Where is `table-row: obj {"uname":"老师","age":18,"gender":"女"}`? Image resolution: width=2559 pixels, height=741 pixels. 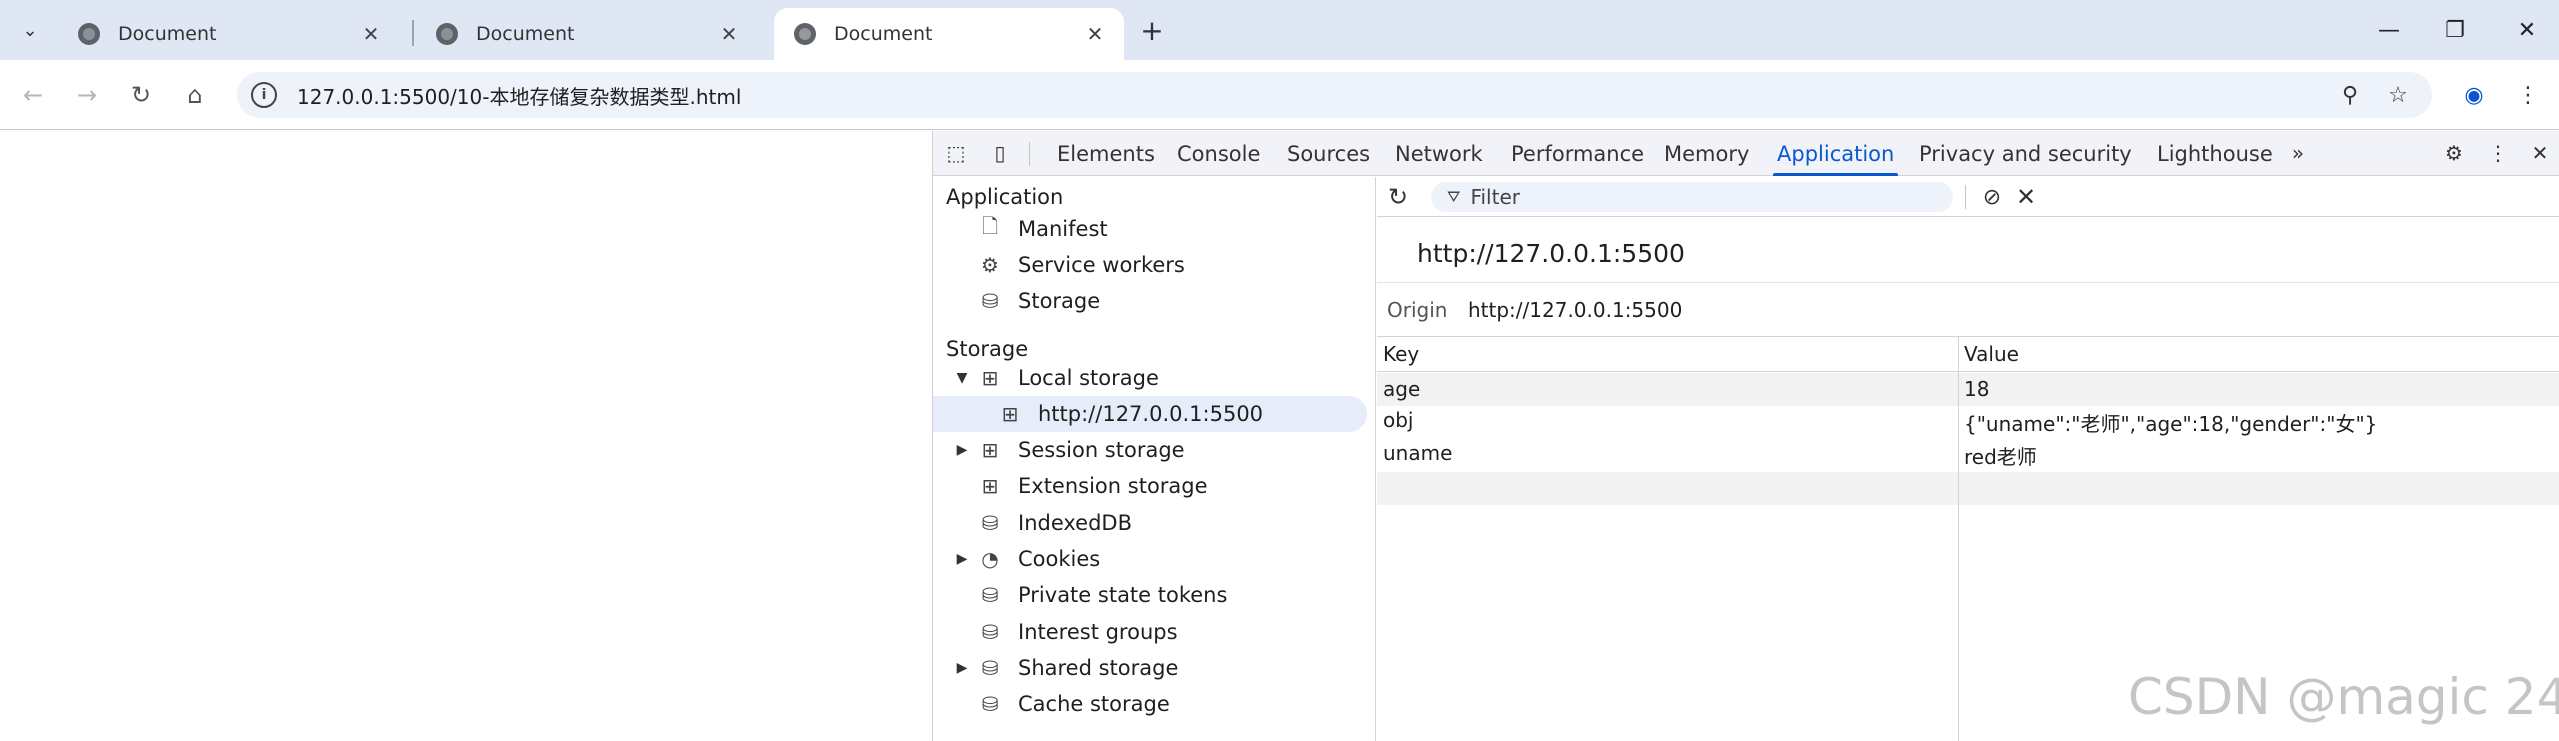 table-row: obj {"uname":"老师","age":18,"gender":"女"} is located at coordinates (1968, 422).